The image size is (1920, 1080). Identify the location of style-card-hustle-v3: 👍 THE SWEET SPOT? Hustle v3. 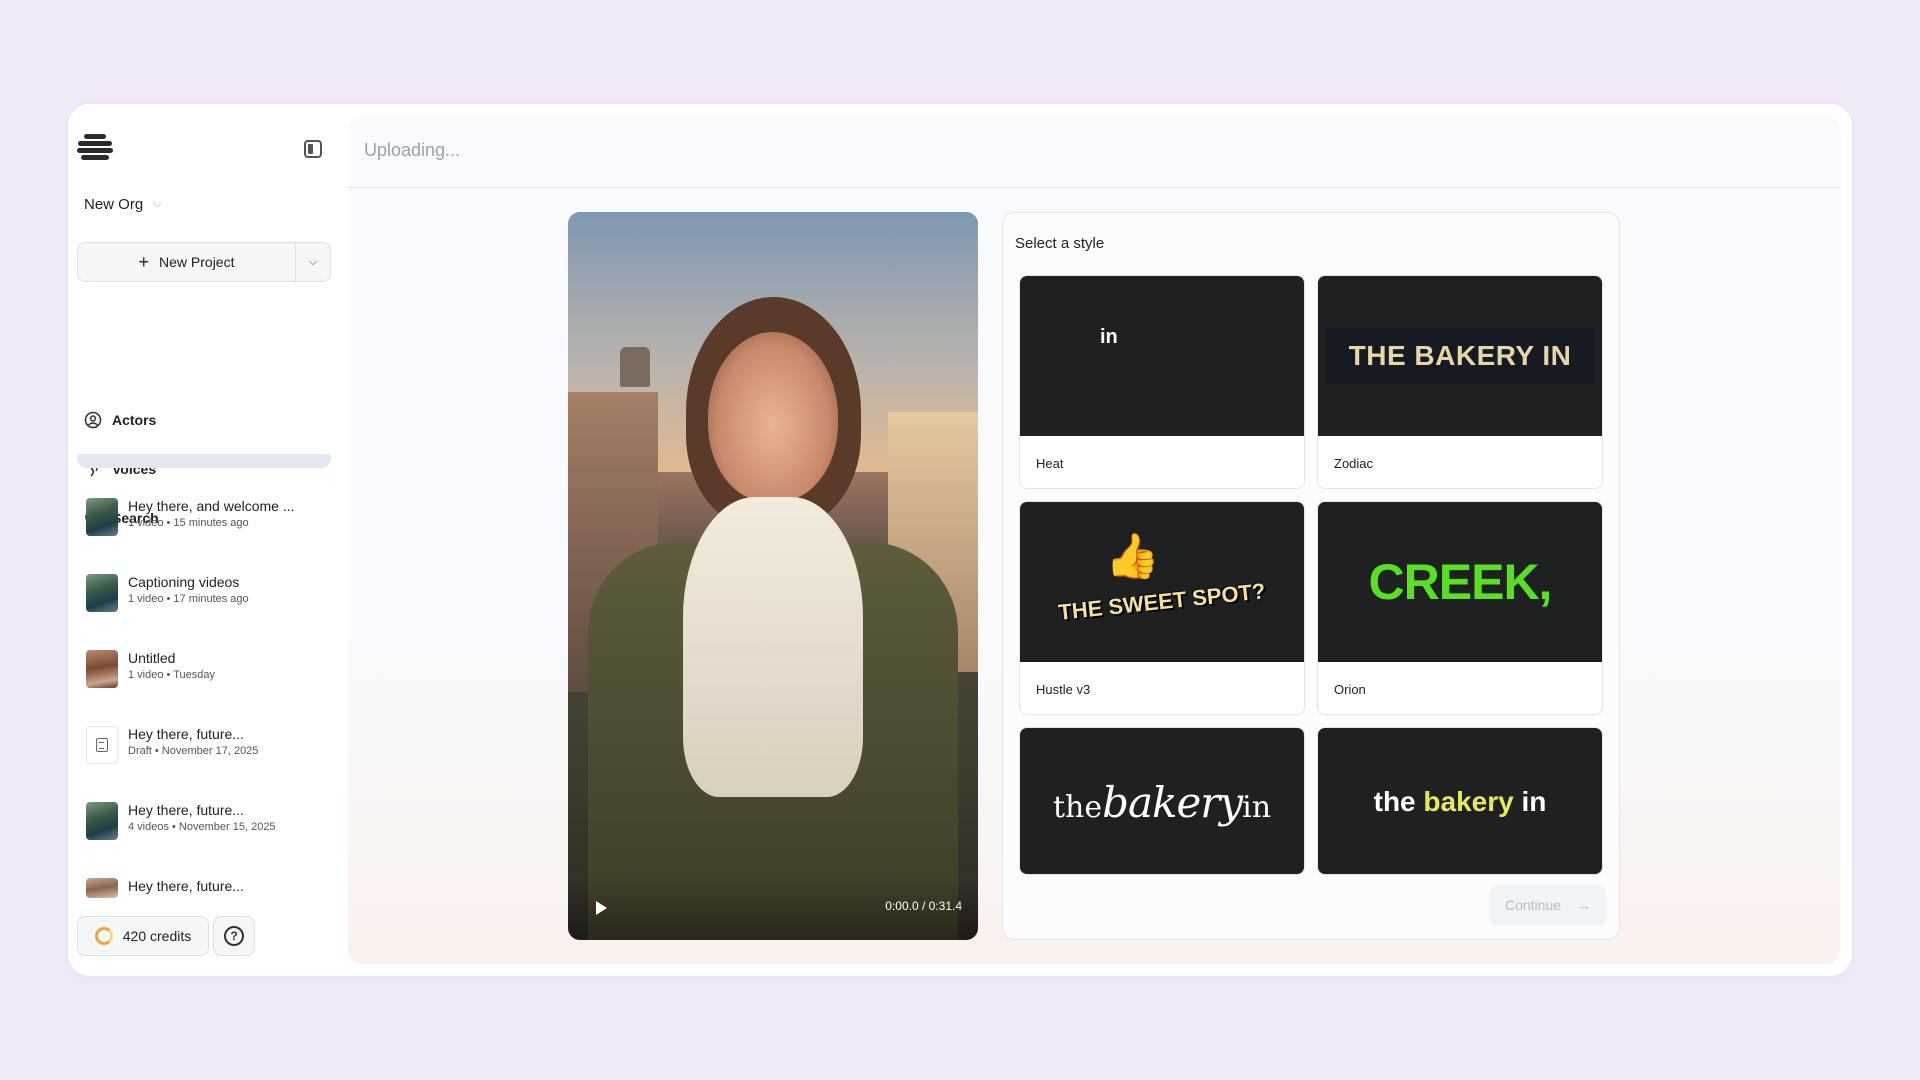
(1162, 608).